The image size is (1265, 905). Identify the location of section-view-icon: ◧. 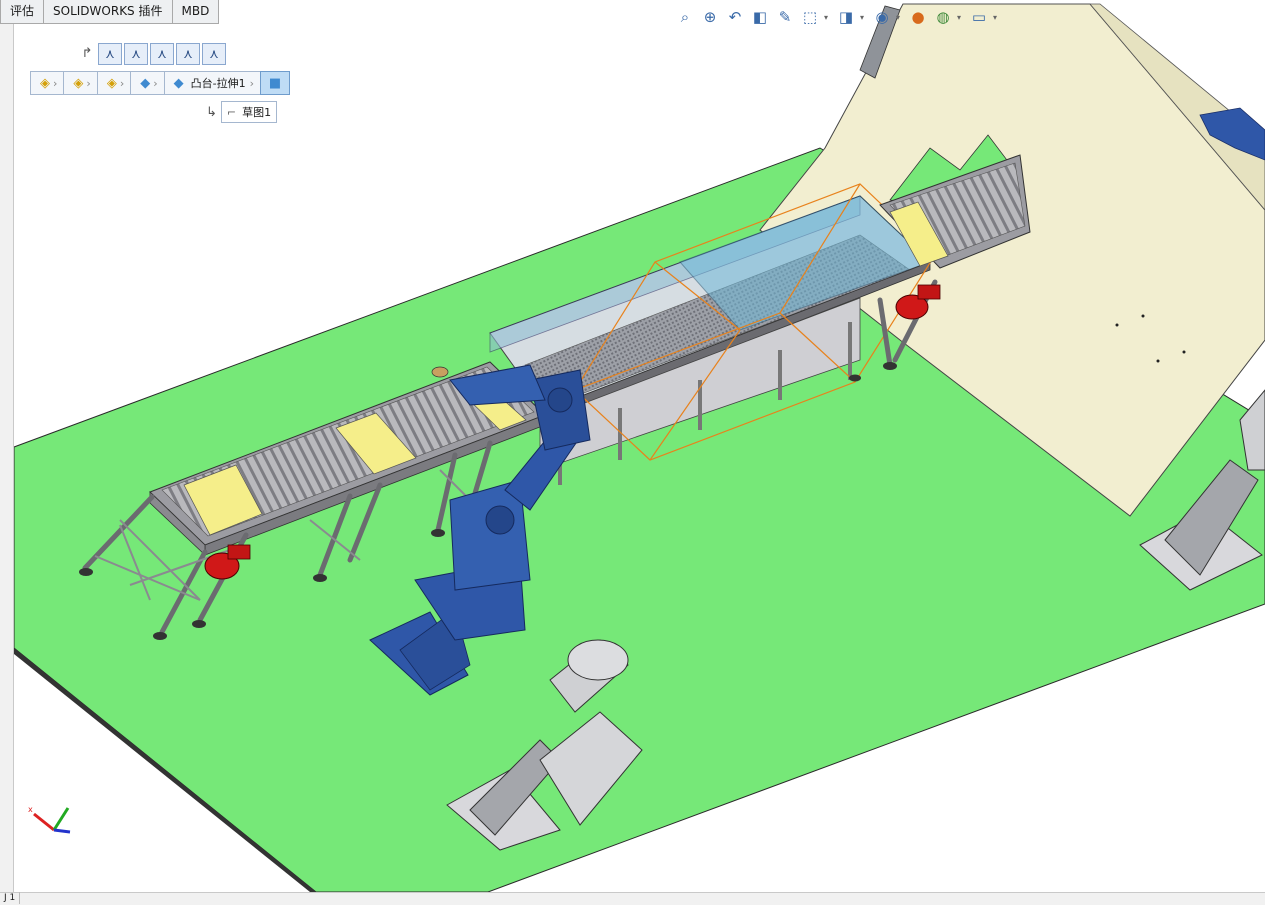
(760, 17).